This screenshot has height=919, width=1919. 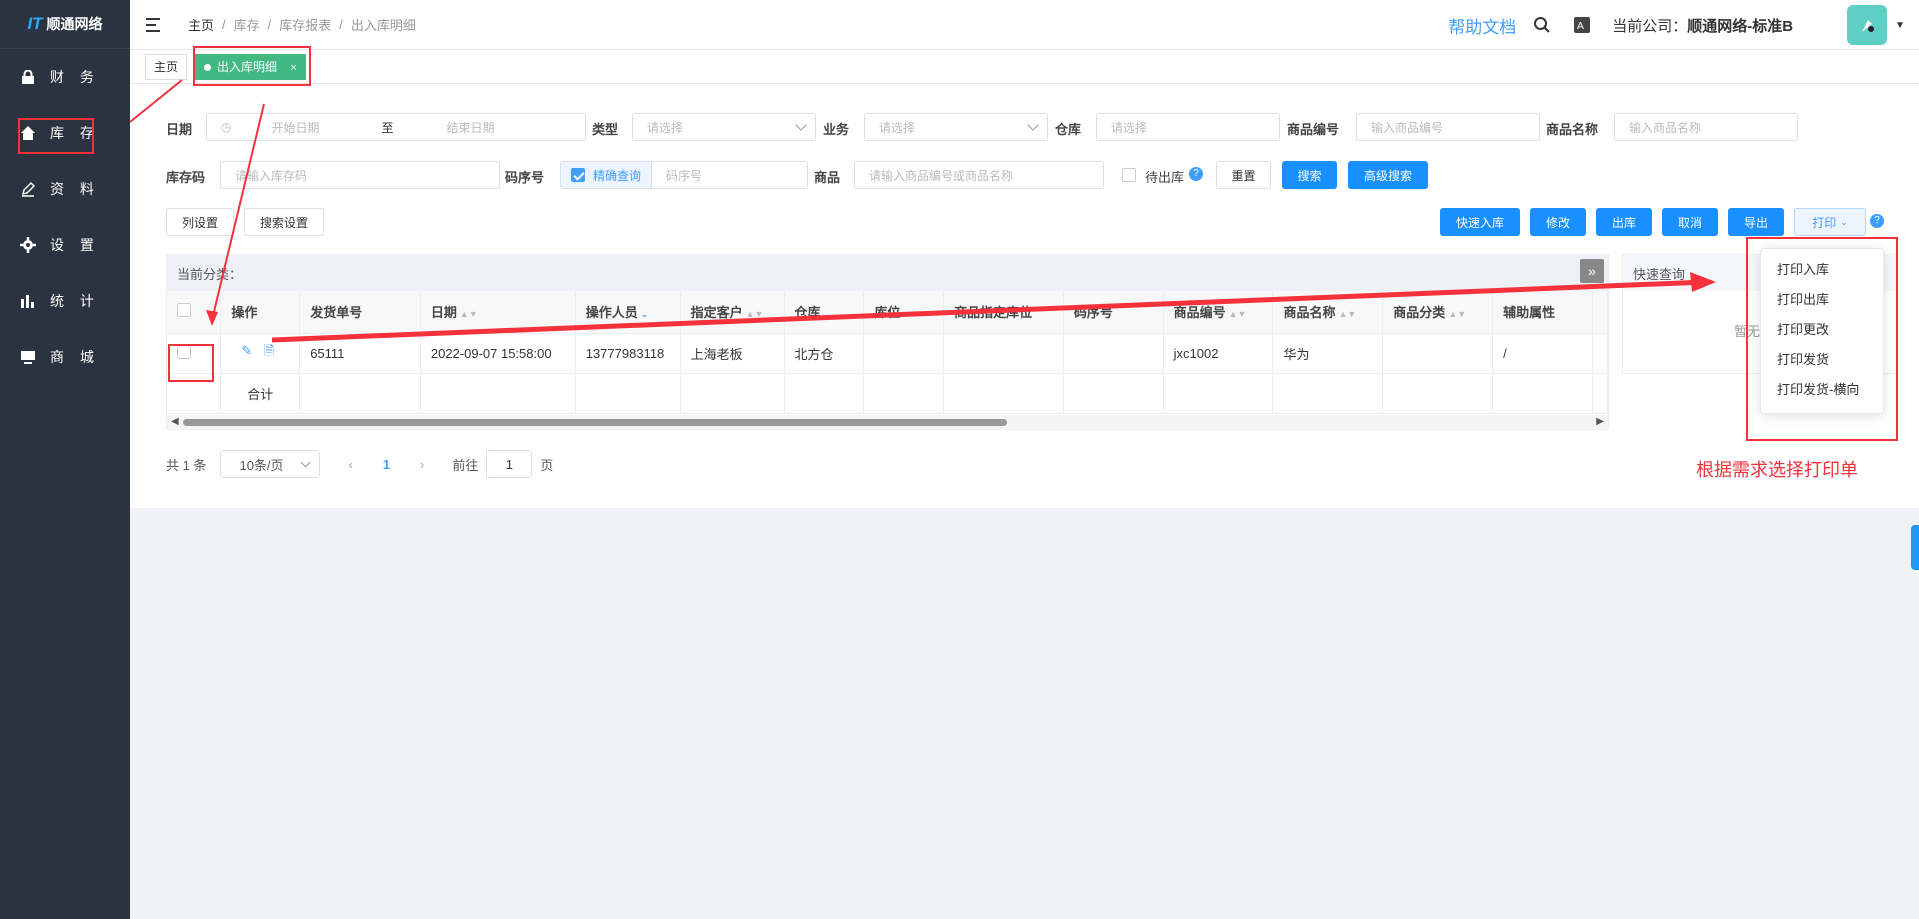 I want to click on col-header: 商品分类 ▲▼, so click(x=1438, y=312).